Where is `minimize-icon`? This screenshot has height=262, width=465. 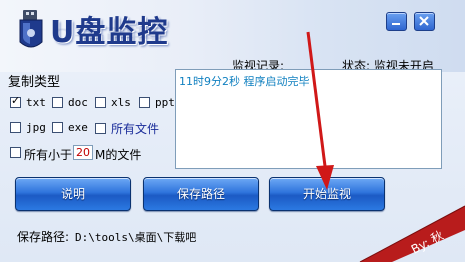 minimize-icon is located at coordinates (396, 24).